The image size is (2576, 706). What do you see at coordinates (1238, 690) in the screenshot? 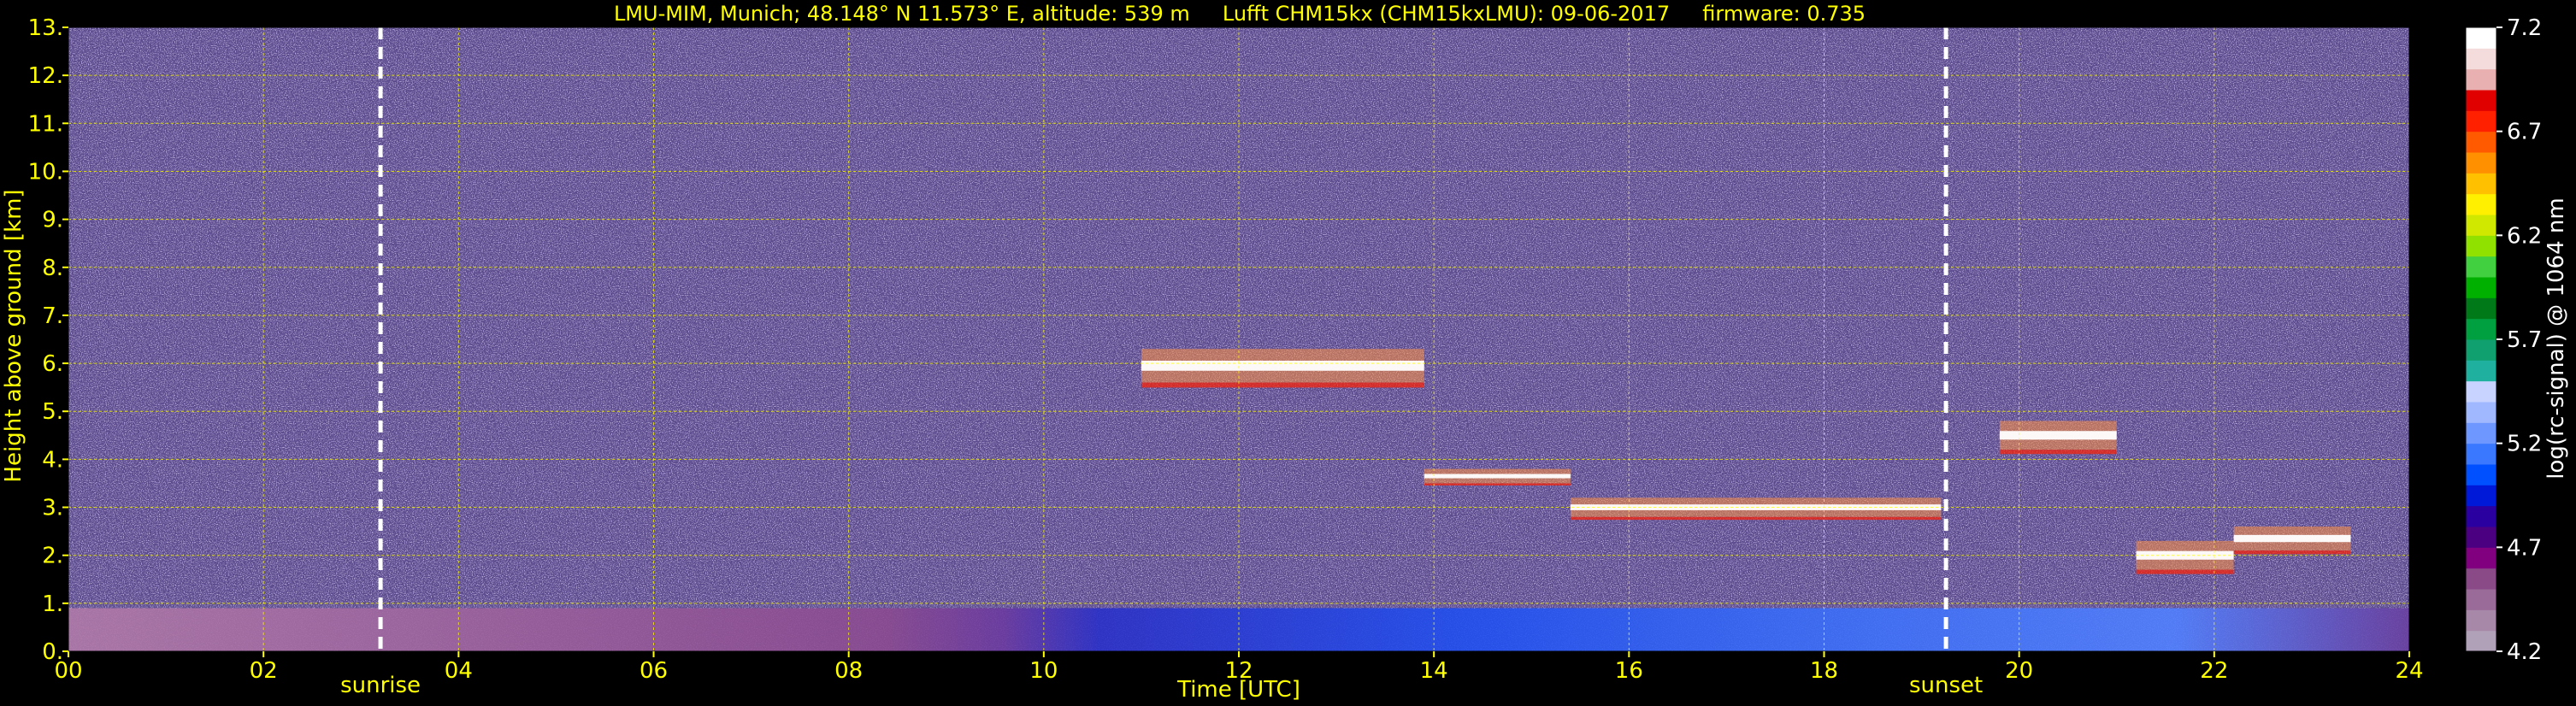
I see `x-axis-label: Time [UTC]` at bounding box center [1238, 690].